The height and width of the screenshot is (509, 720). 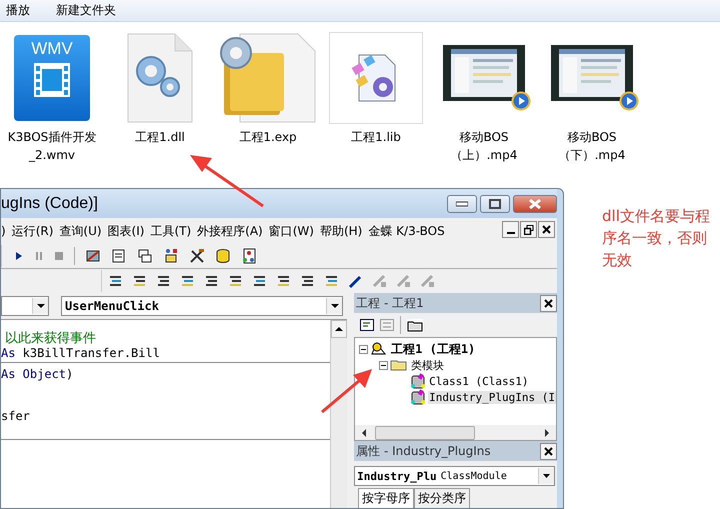 I want to click on film-icon, so click(x=52, y=80).